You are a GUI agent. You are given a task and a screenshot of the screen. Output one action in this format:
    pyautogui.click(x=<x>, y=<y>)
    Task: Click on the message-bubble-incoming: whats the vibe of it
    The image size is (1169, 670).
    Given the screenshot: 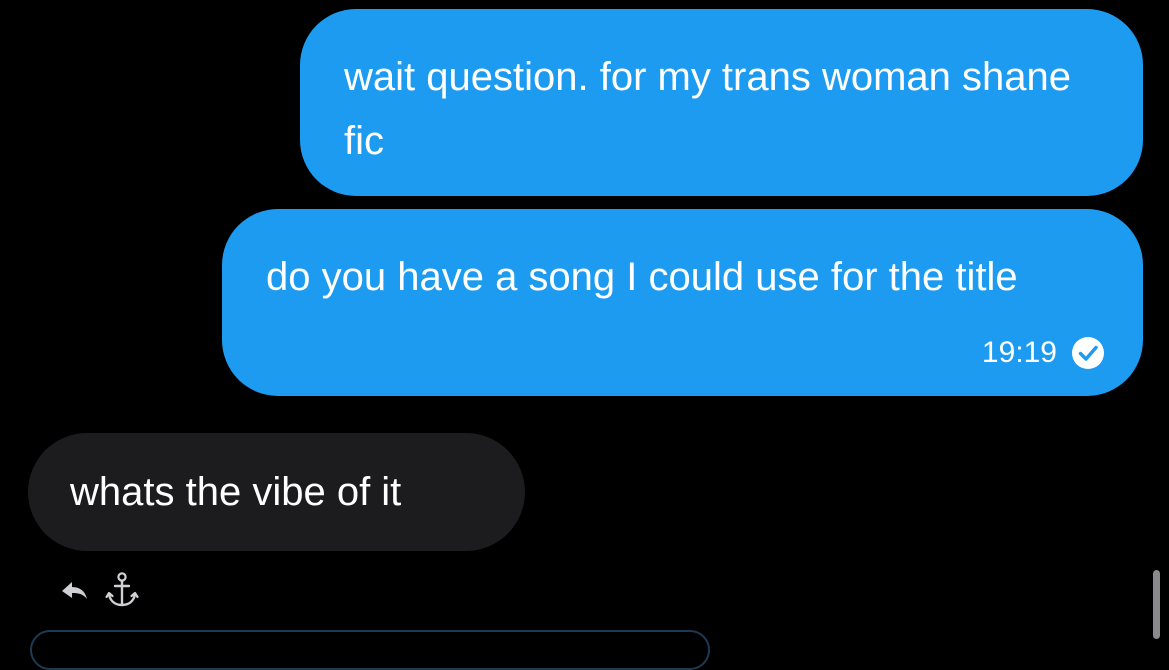 What is the action you would take?
    pyautogui.click(x=276, y=492)
    